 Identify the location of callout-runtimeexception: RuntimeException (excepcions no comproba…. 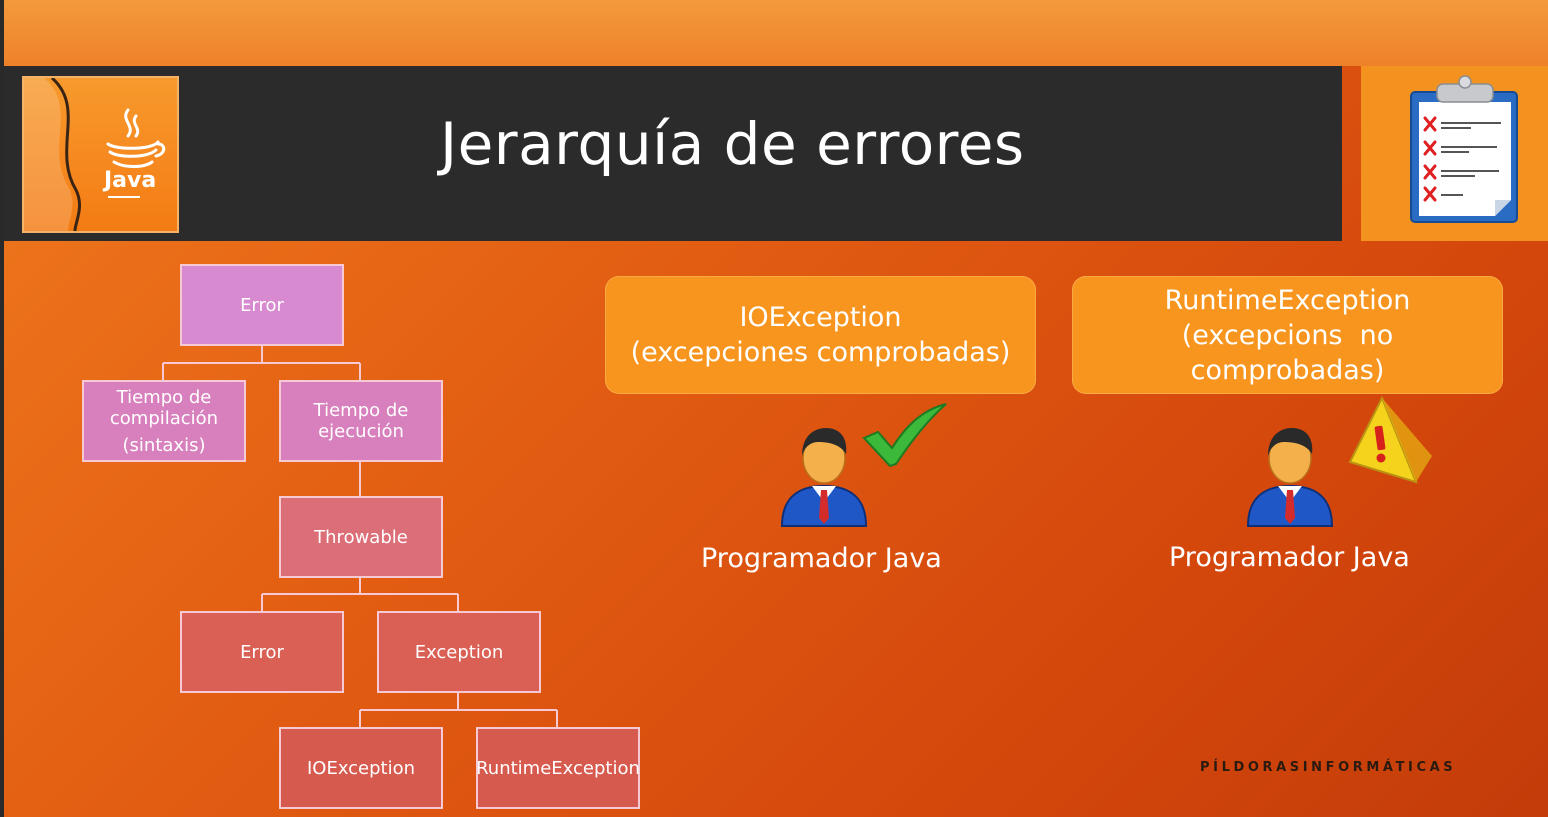
(1287, 335).